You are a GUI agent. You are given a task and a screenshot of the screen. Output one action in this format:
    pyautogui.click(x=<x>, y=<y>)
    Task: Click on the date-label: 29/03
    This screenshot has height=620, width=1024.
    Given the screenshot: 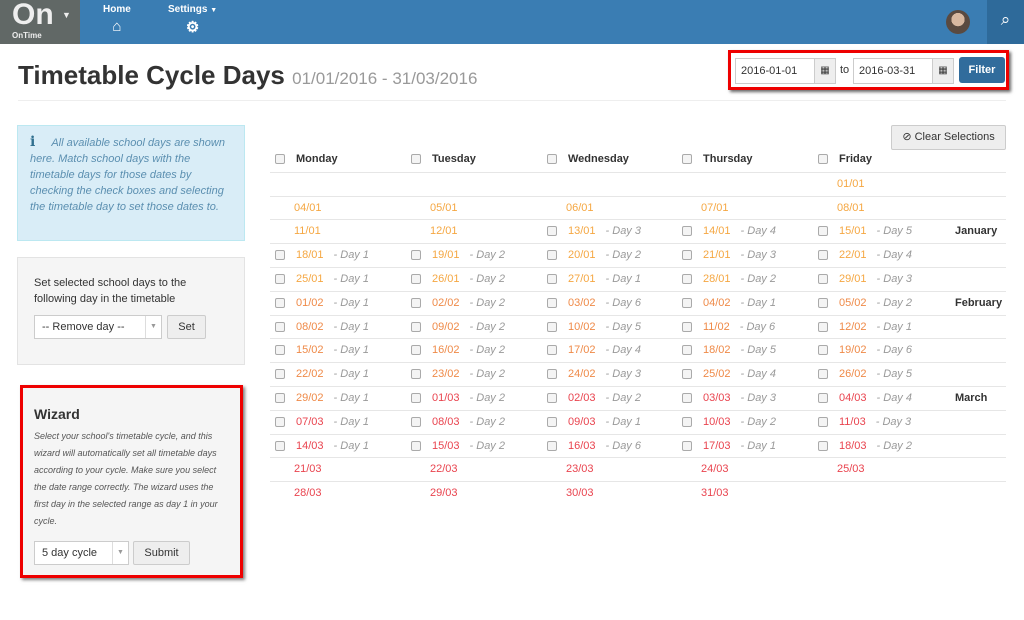 What is the action you would take?
    pyautogui.click(x=444, y=493)
    